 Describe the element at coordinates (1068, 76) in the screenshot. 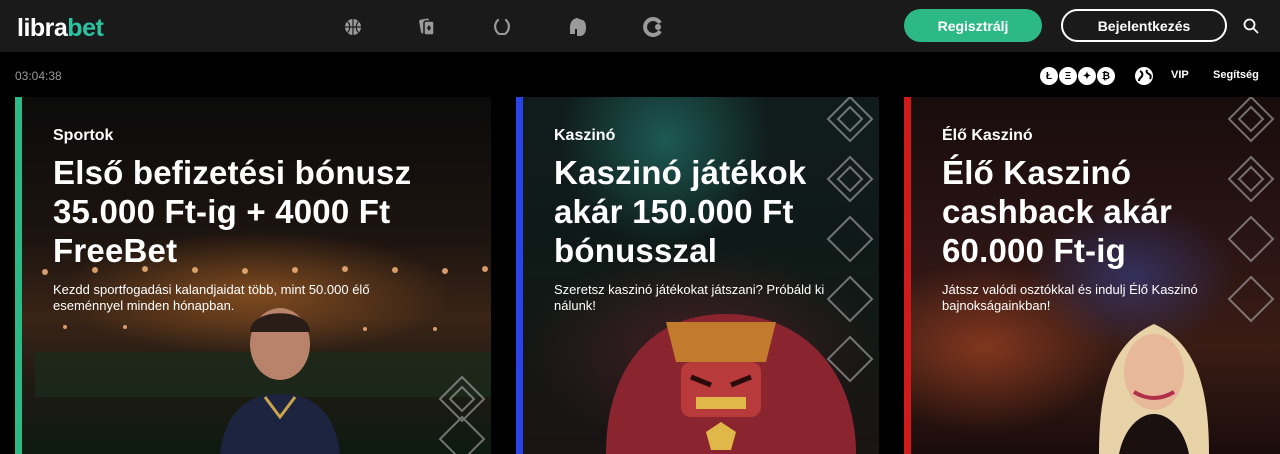

I see `ethereum-icon: Ξ` at that location.